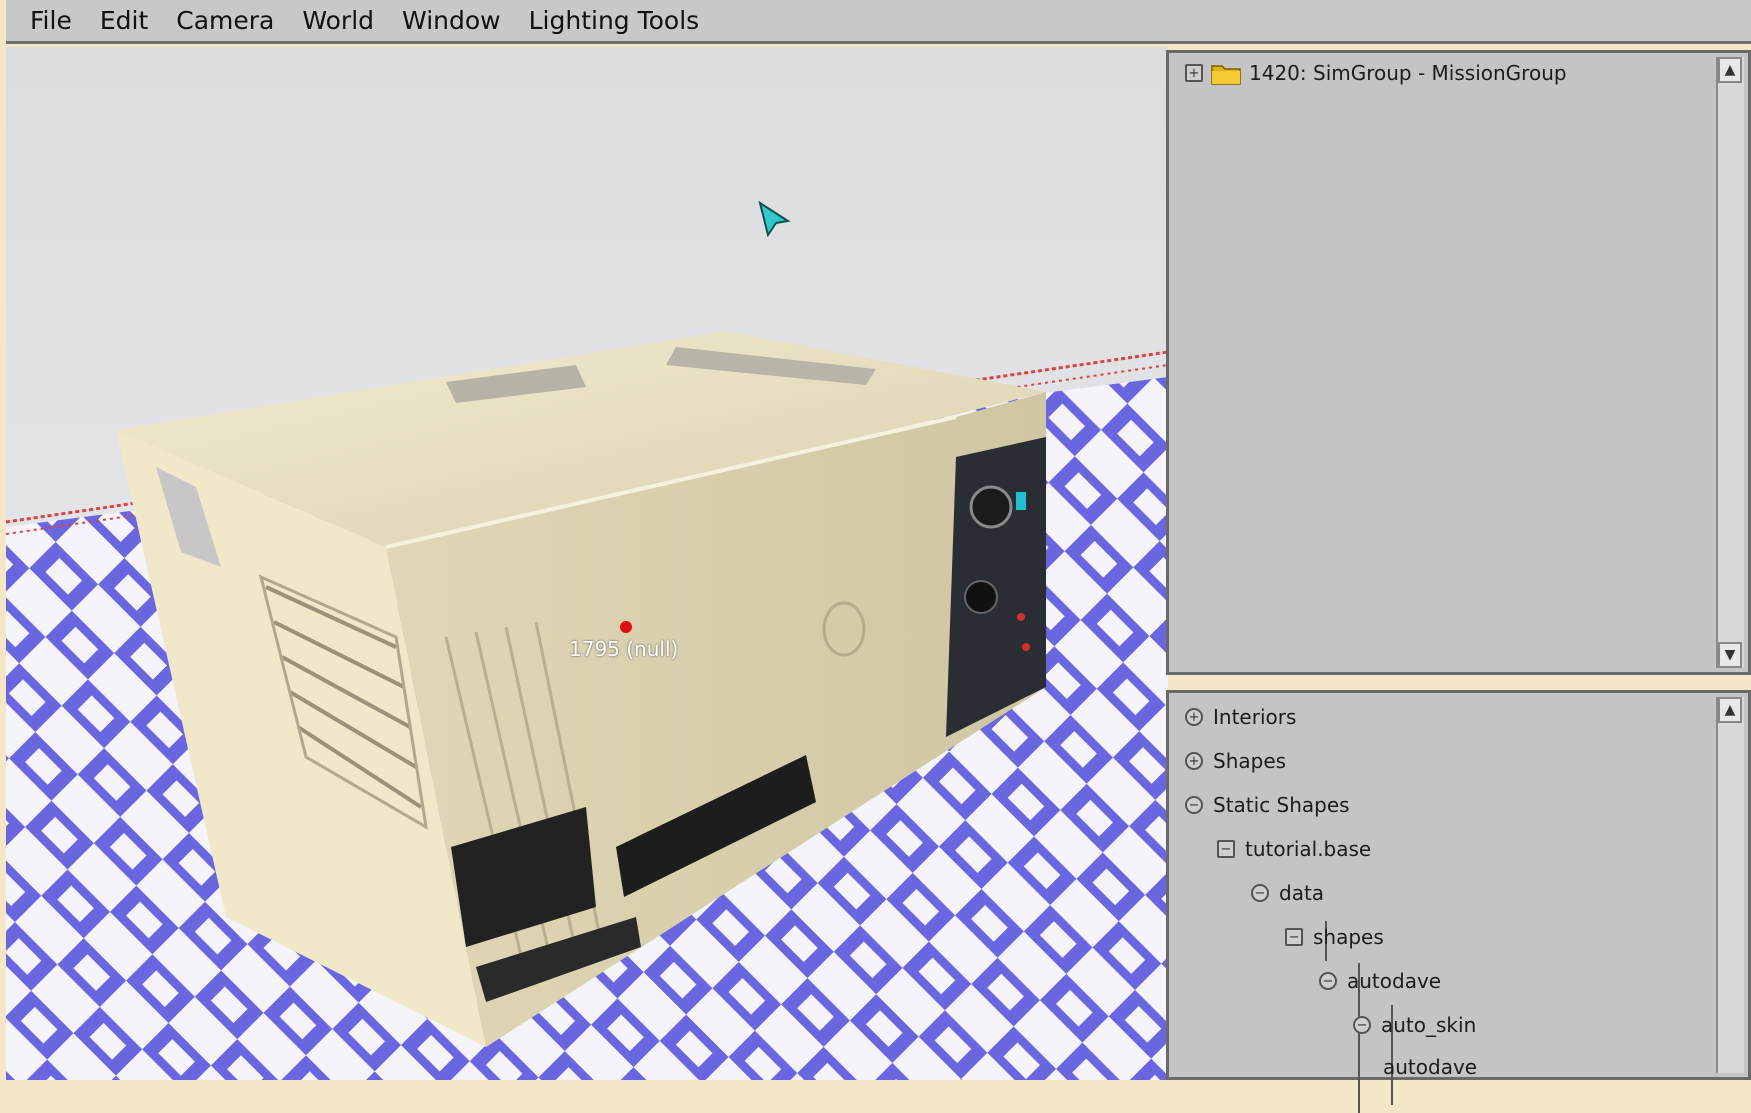  I want to click on tree-item-data: − data, so click(1287, 893).